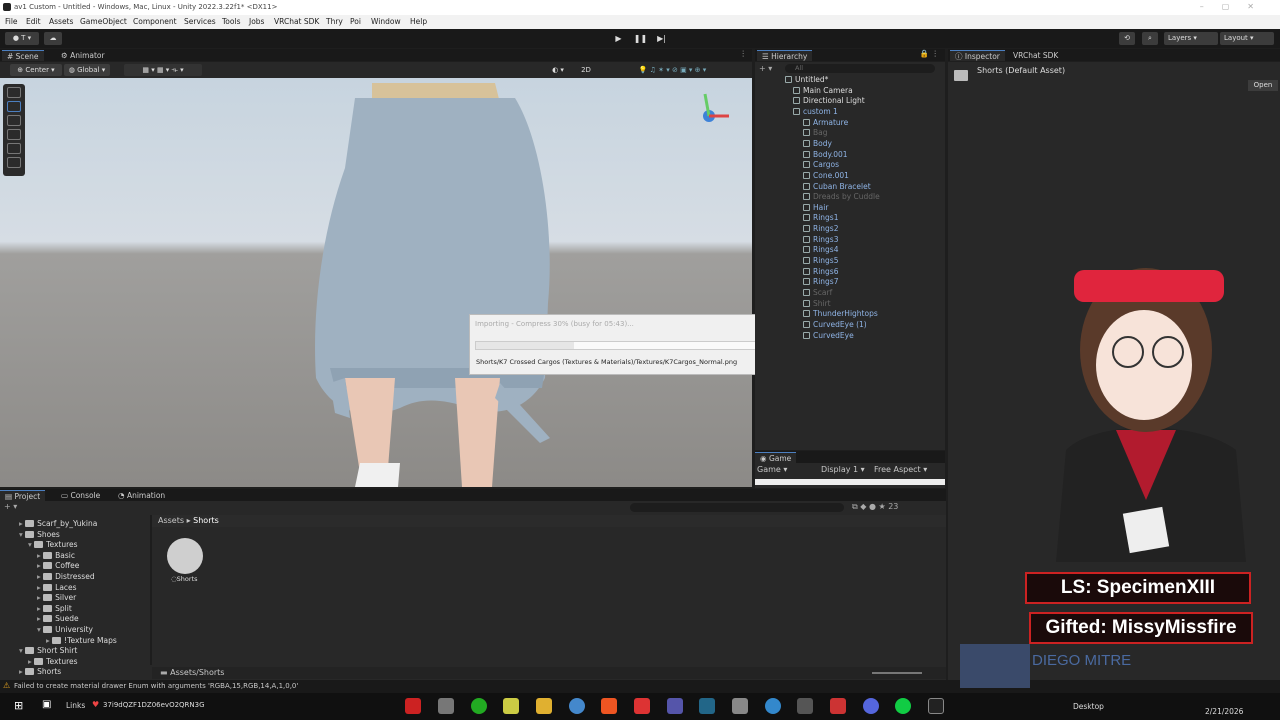 The width and height of the screenshot is (1280, 720). What do you see at coordinates (58, 619) in the screenshot?
I see `tree-item: ▸ Suede` at bounding box center [58, 619].